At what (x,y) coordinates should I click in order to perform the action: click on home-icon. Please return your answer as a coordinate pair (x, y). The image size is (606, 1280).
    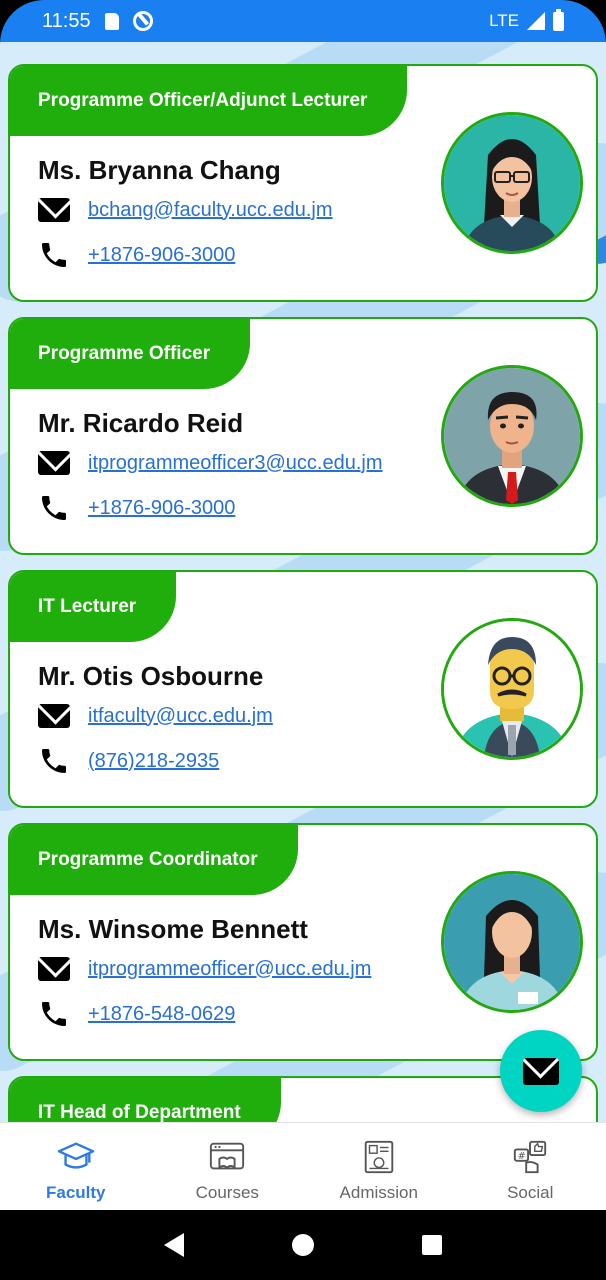
    Looking at the image, I should click on (303, 1245).